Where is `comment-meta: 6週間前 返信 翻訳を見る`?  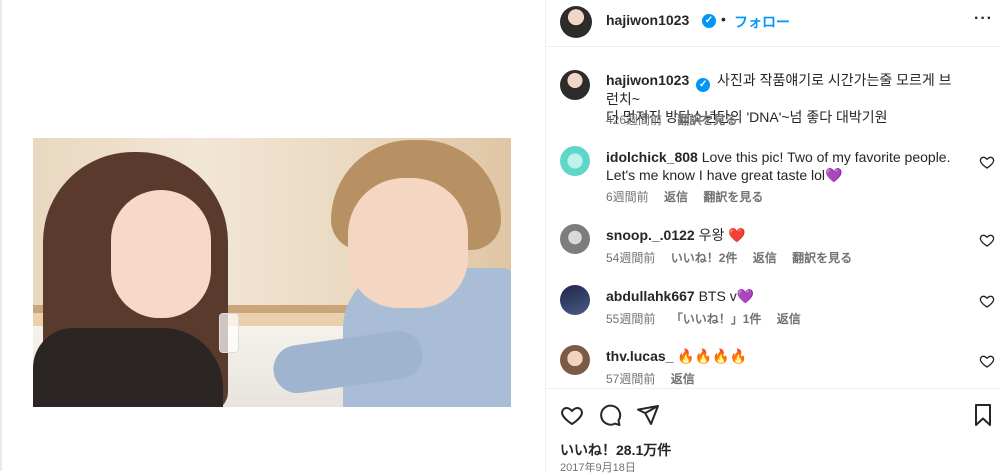
comment-meta: 6週間前 返信 翻訳を見る is located at coordinates (690, 196).